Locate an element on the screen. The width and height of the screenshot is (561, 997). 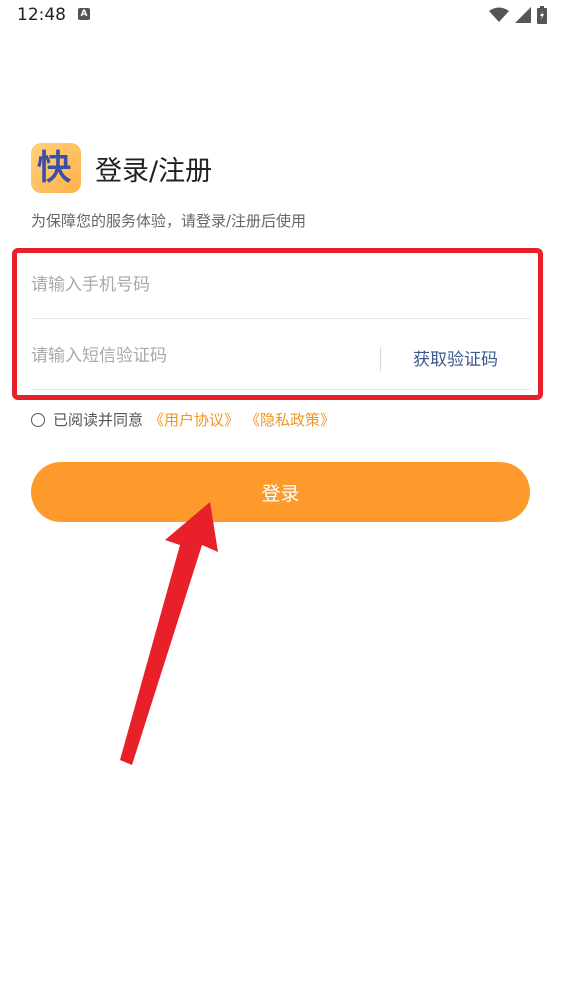
agreement: 已阅读并同意 《用户协议》 《隐私政策》 is located at coordinates (183, 419).